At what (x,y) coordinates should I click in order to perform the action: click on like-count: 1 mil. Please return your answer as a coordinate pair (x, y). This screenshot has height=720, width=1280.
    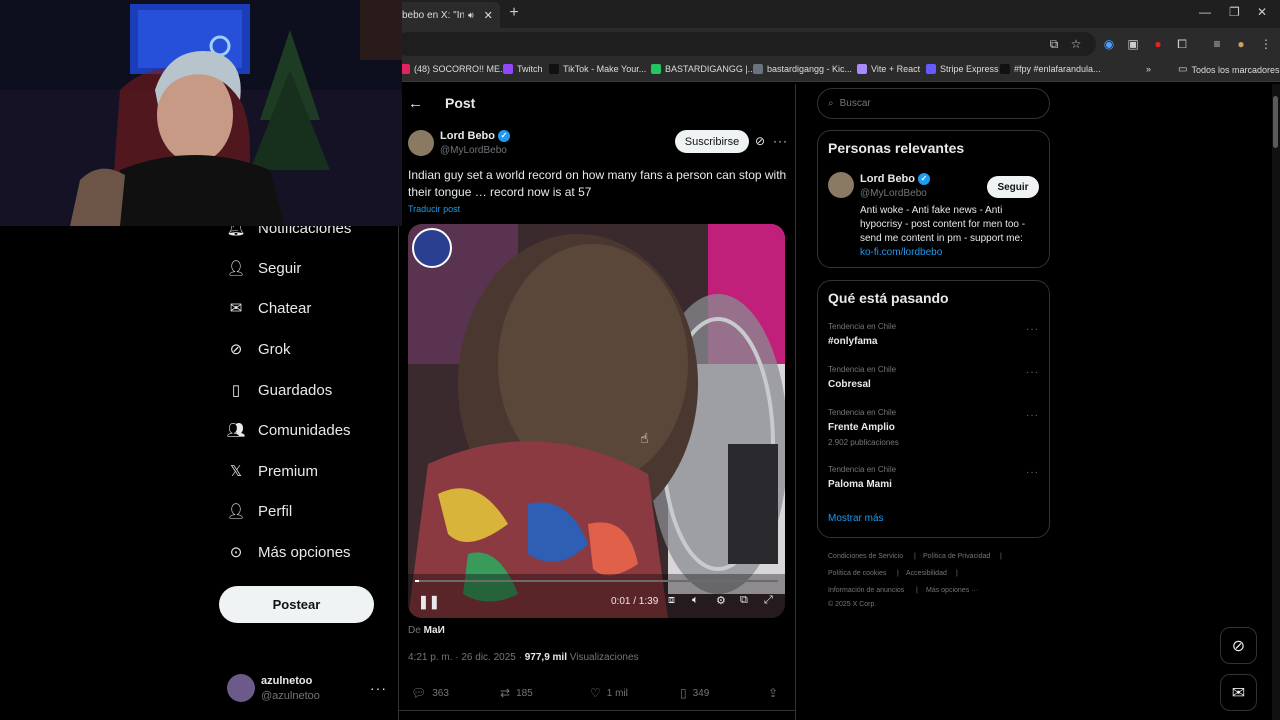
    Looking at the image, I should click on (617, 693).